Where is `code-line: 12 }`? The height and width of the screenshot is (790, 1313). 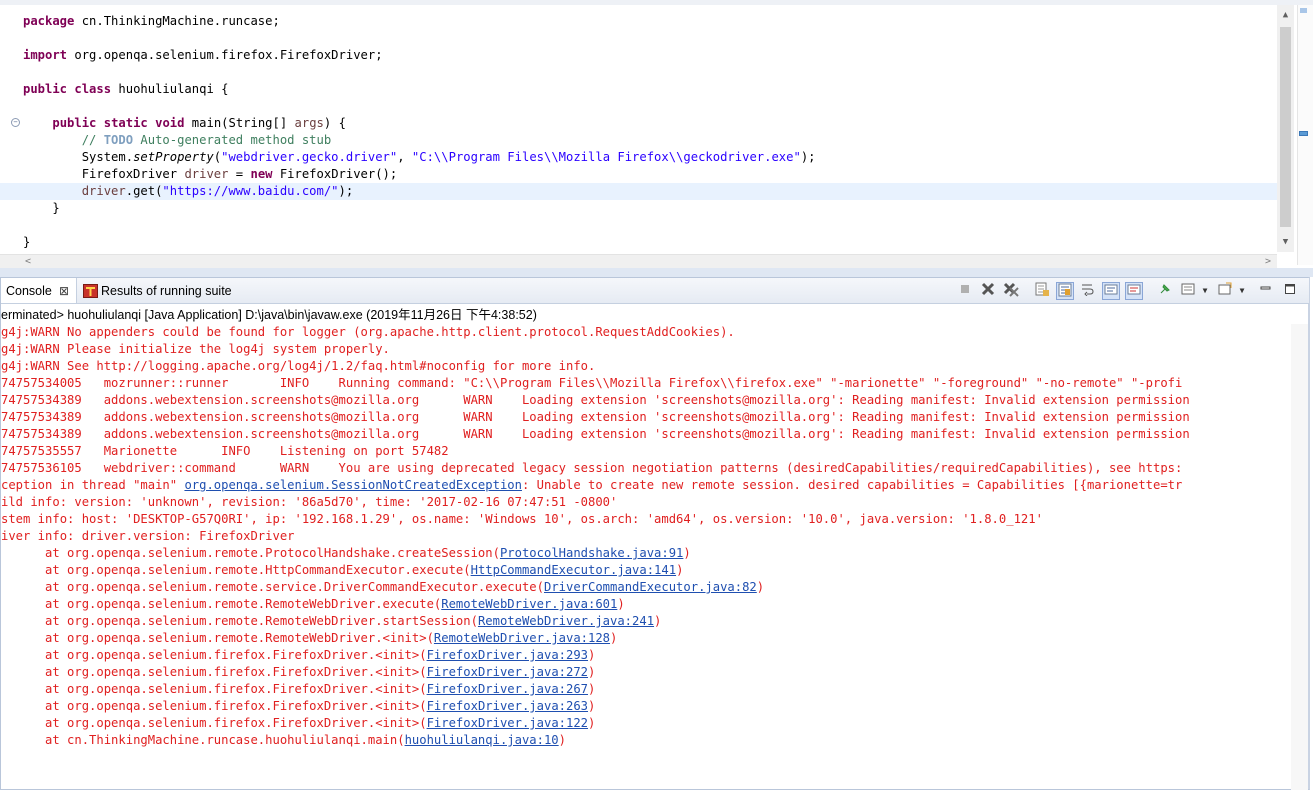 code-line: 12 } is located at coordinates (640, 208).